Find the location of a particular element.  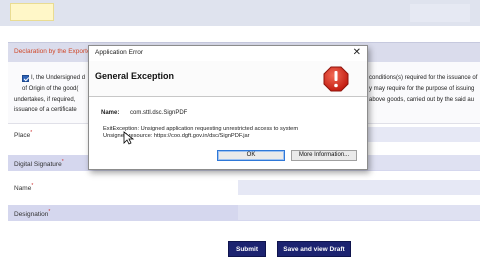

top-right-box is located at coordinates (440, 13).